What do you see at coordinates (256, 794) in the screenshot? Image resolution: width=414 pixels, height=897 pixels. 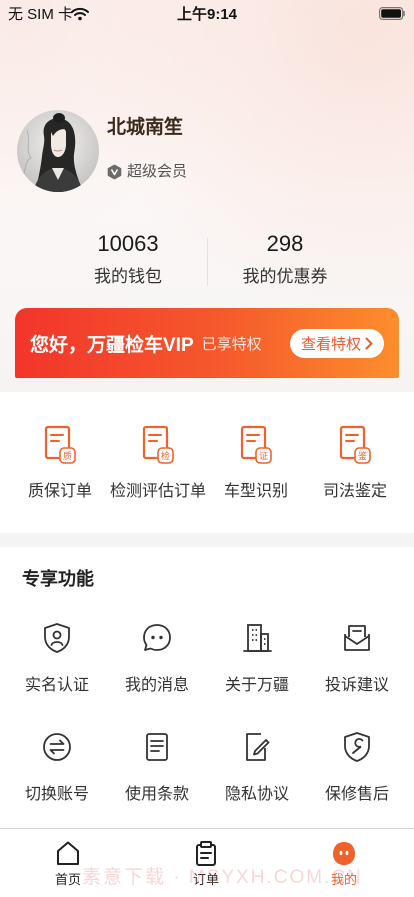 I see `feature-label: 隐私协议` at bounding box center [256, 794].